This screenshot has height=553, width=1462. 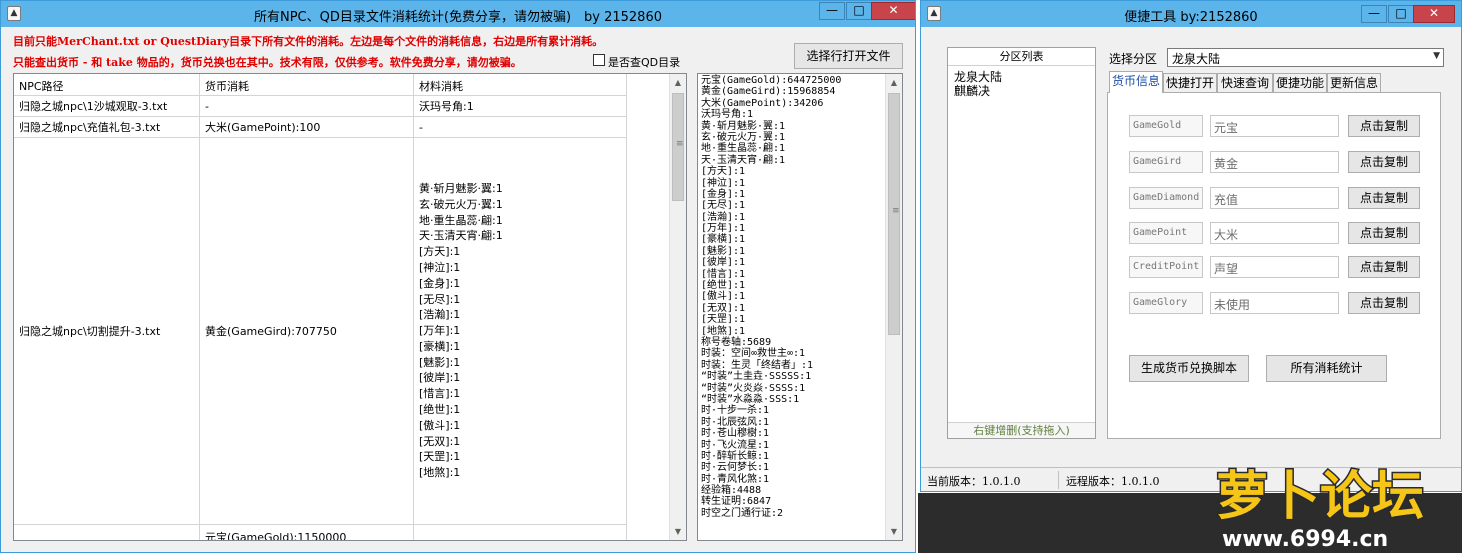 I want to click on currency-name-field: 未使用, so click(x=1274, y=303).